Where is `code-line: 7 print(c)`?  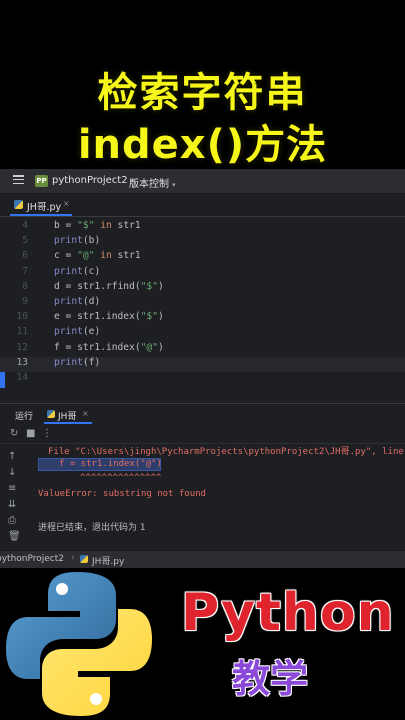
code-line: 7 print(c) is located at coordinates (202, 273).